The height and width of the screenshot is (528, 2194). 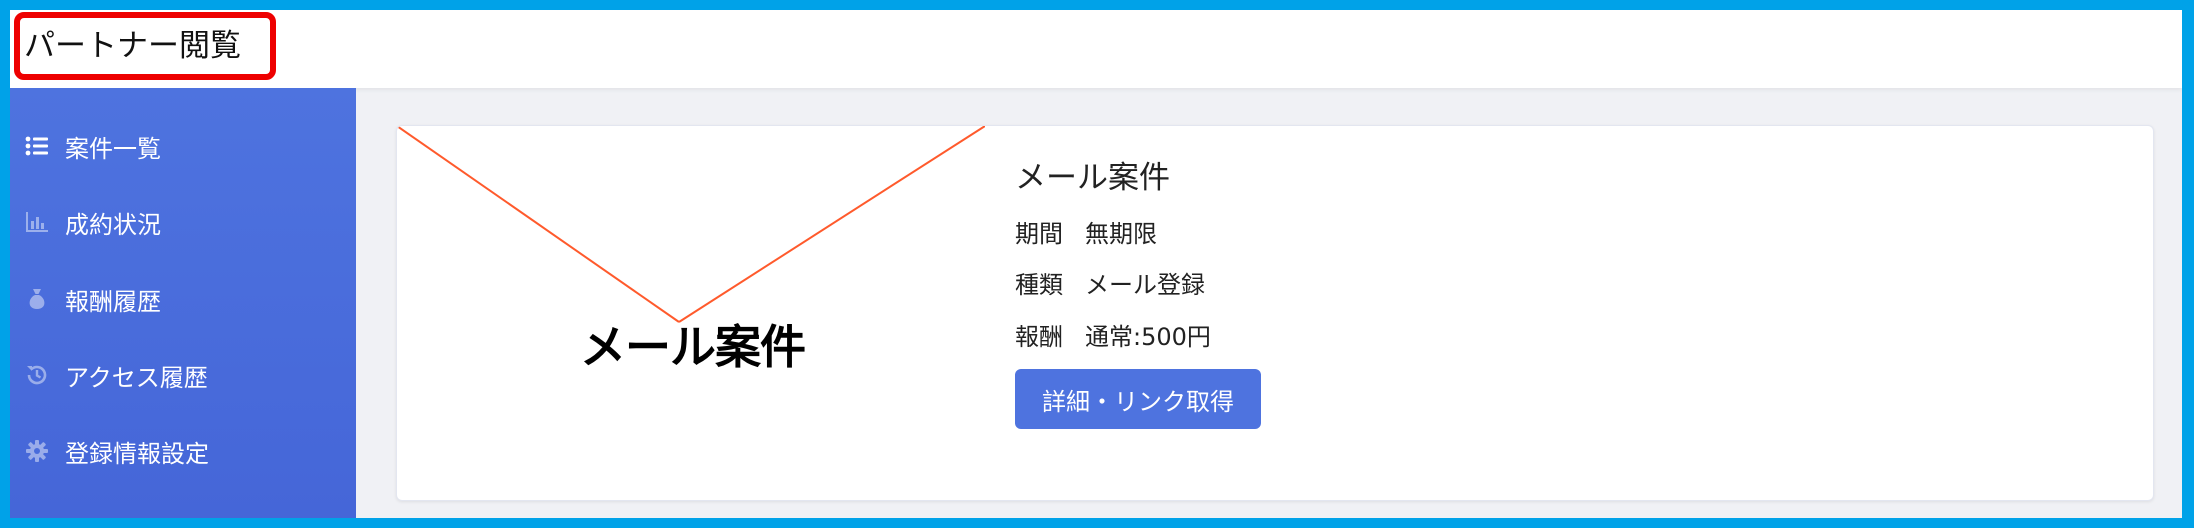 What do you see at coordinates (1039, 234) in the screenshot?
I see `period-label: 期間` at bounding box center [1039, 234].